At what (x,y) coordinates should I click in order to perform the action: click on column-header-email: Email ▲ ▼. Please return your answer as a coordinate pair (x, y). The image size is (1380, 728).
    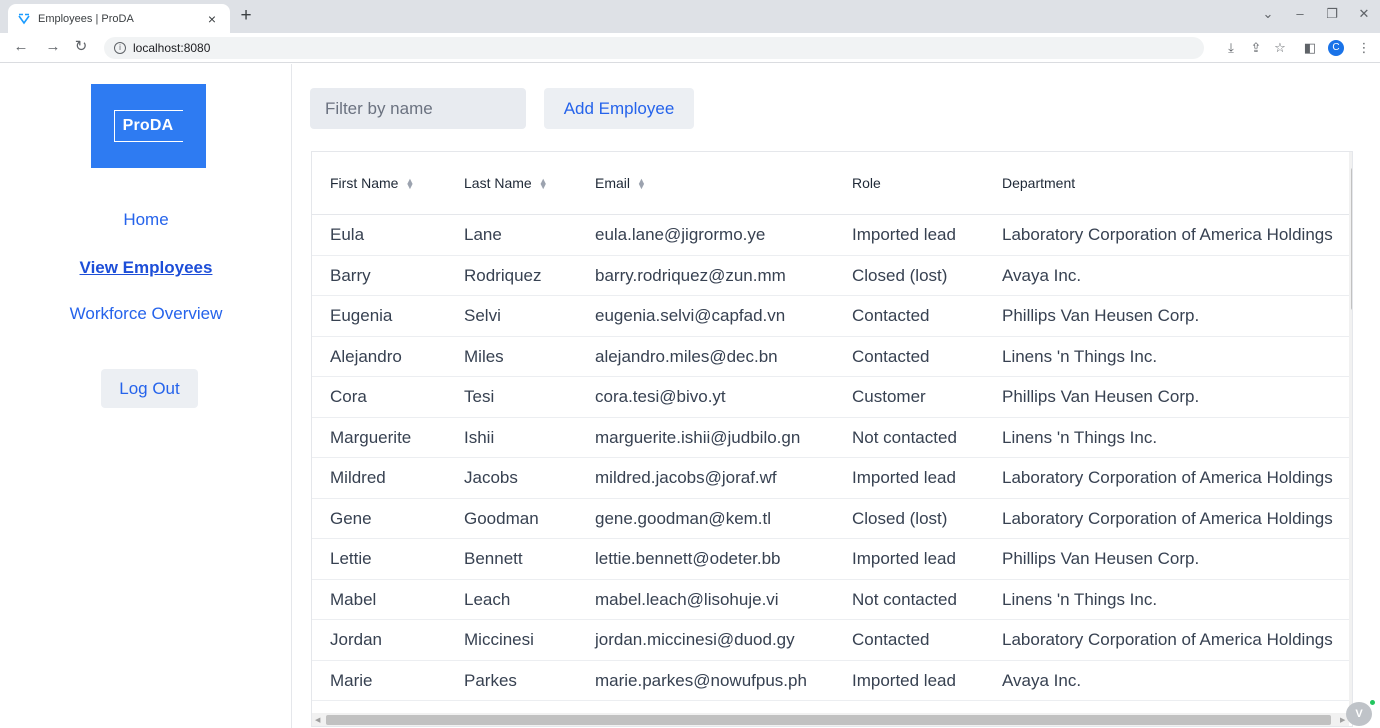
    Looking at the image, I should click on (620, 183).